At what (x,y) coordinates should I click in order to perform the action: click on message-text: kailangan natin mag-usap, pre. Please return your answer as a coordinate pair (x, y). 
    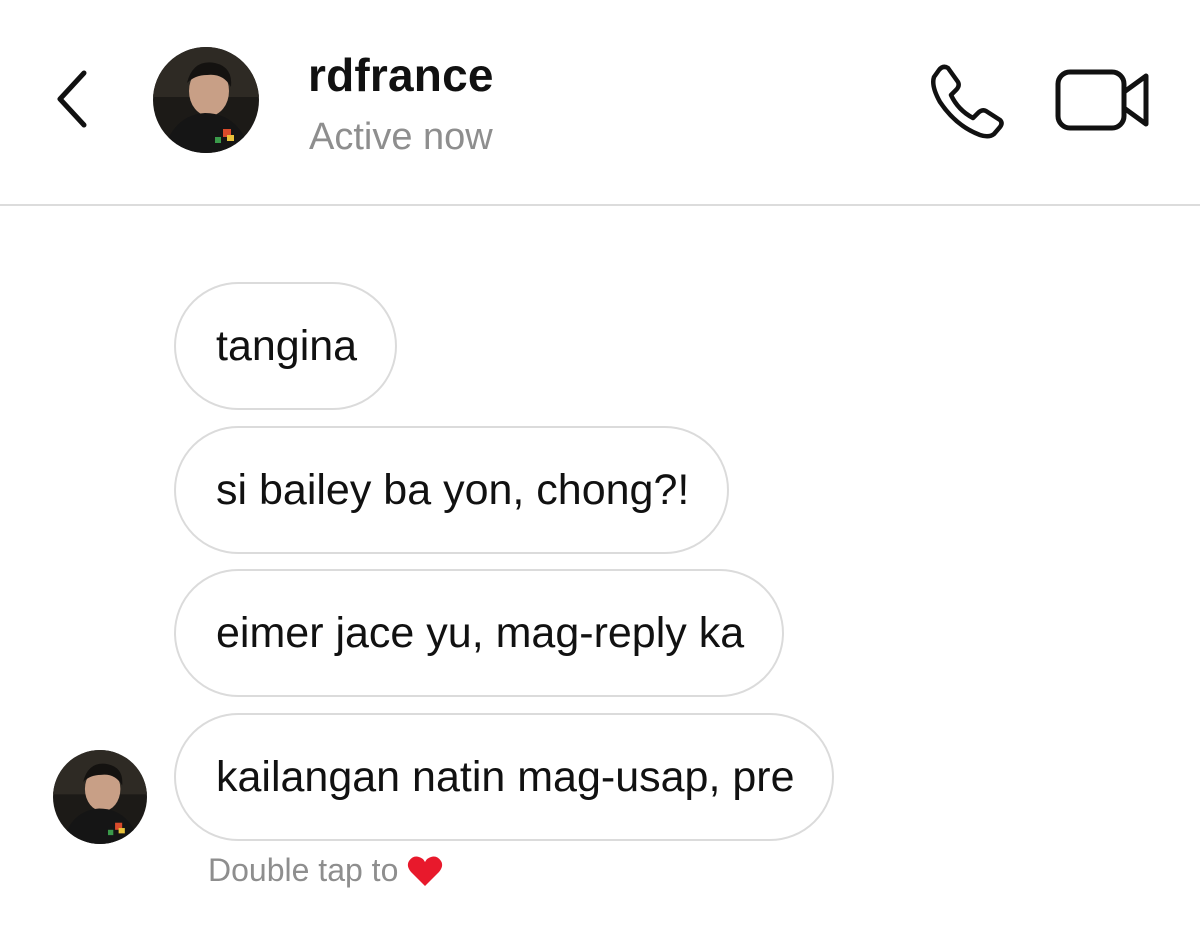
    Looking at the image, I should click on (505, 776).